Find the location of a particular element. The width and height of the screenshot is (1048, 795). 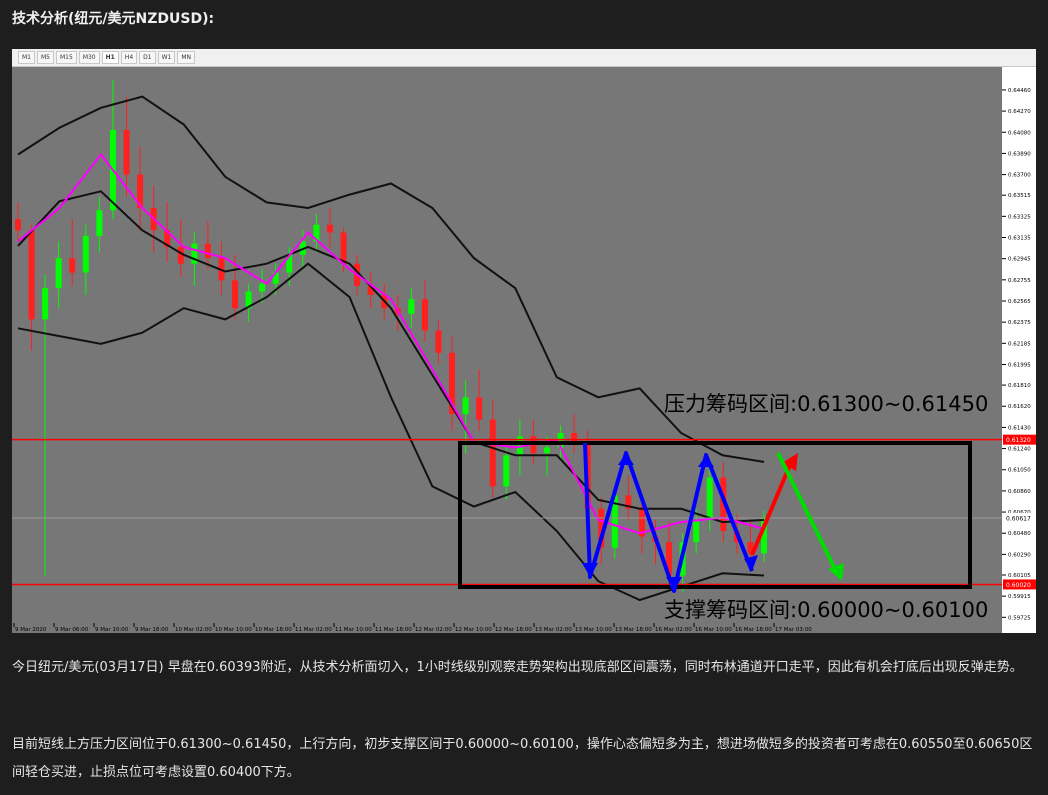

y-tick-label: 0.63135 is located at coordinates (1019, 239).